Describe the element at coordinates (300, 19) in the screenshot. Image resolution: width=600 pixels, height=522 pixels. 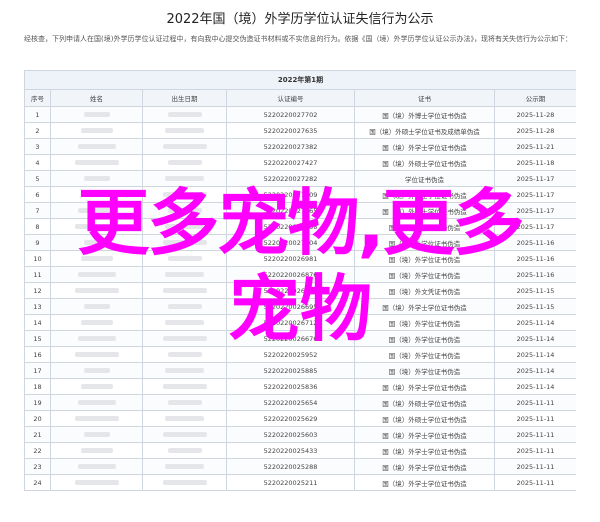
I see `page-title: 2022年国（境）外学历学位认证失信行为公示` at that location.